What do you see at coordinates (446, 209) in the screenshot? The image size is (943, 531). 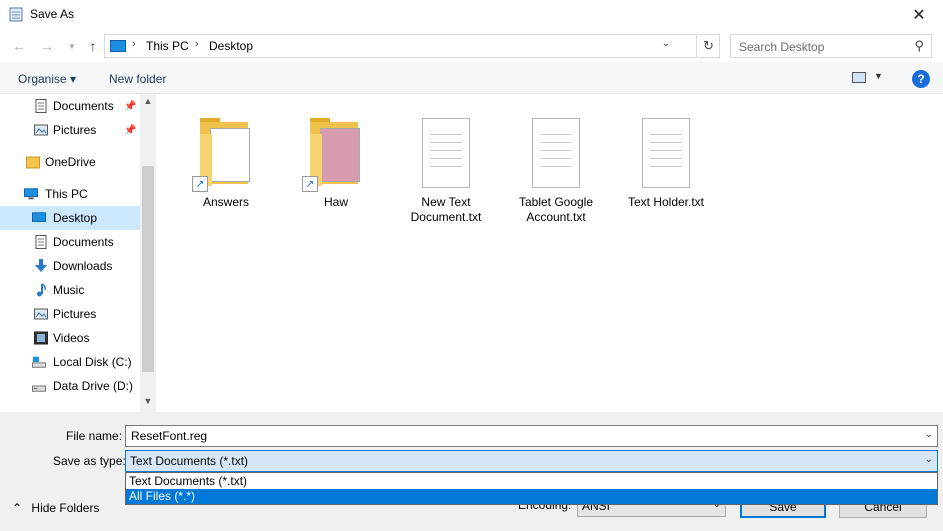 I see `file-label: New Text Document.txt` at bounding box center [446, 209].